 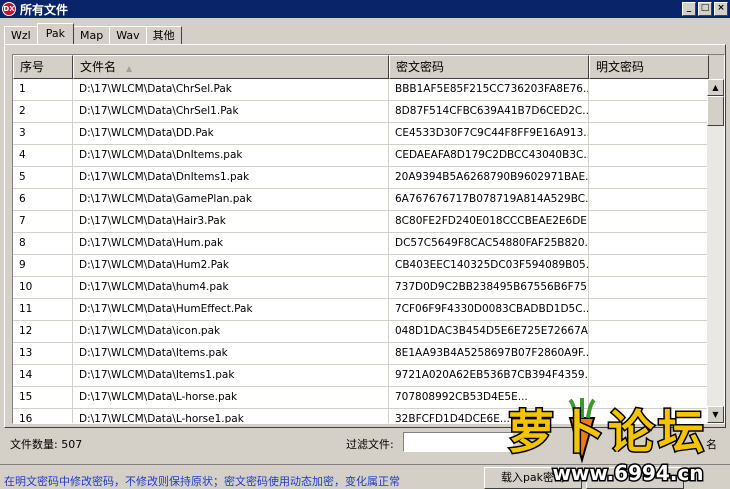 I want to click on header-cipher-password: 密文密码, so click(x=489, y=67).